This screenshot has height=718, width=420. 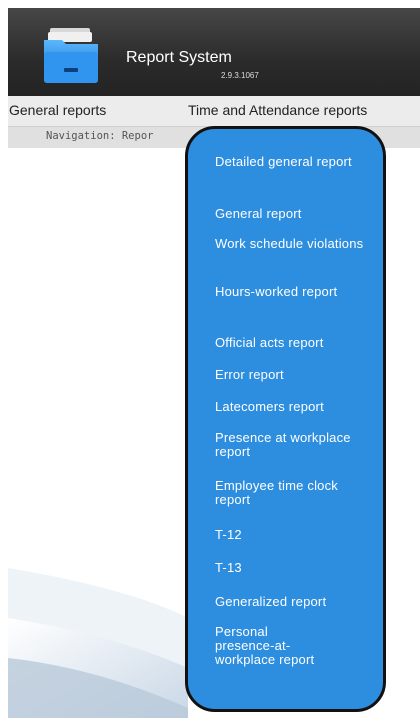 What do you see at coordinates (277, 110) in the screenshot?
I see `menu-item-time-attendance-reports: Time and Attendance reports` at bounding box center [277, 110].